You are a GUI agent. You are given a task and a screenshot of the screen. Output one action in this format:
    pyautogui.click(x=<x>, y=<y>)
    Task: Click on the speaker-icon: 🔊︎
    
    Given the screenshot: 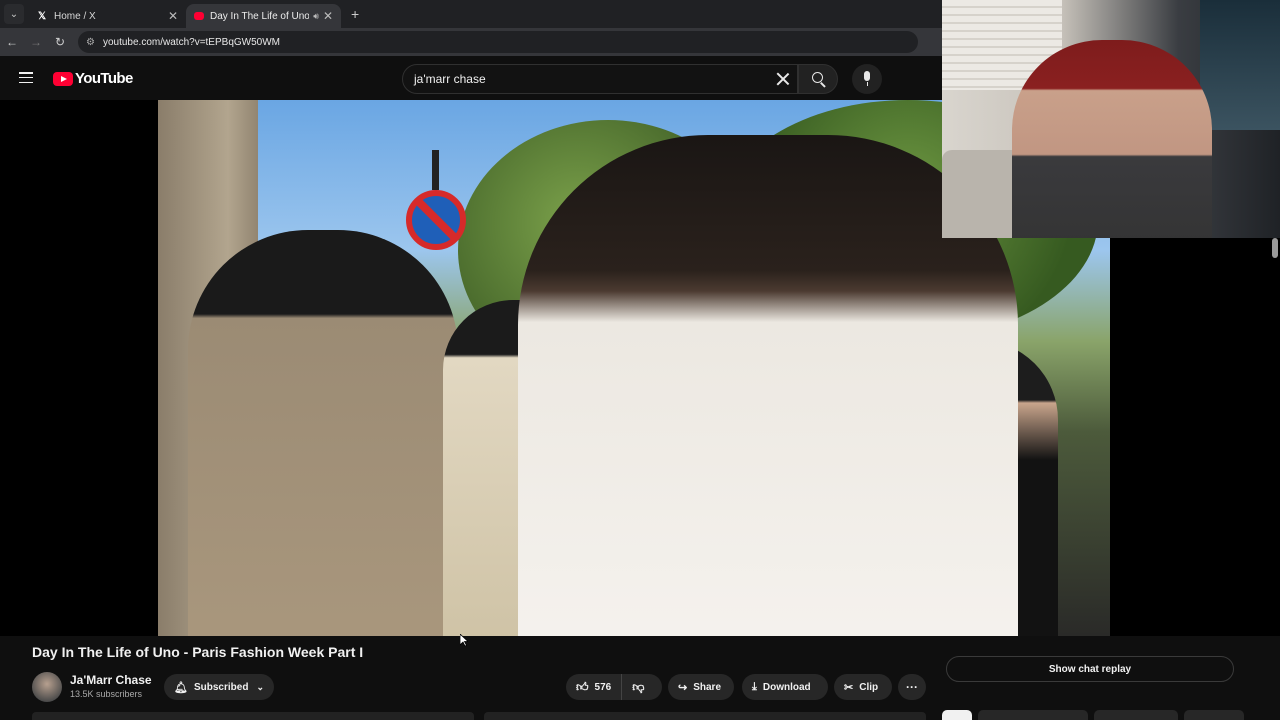 What is the action you would take?
    pyautogui.click(x=316, y=16)
    